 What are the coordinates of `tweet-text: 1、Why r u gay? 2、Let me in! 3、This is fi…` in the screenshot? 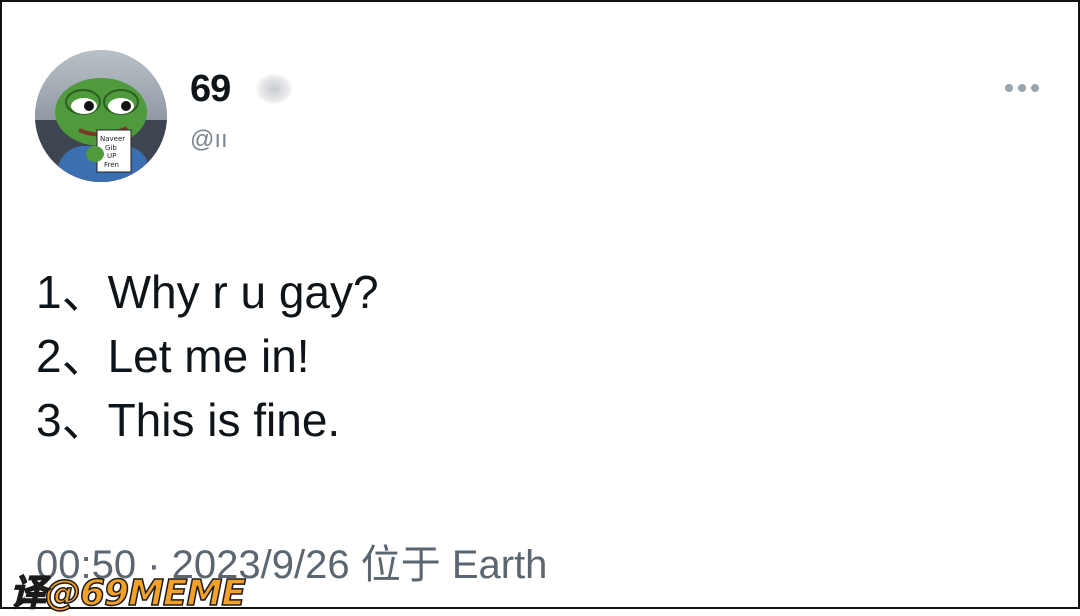 It's located at (207, 356).